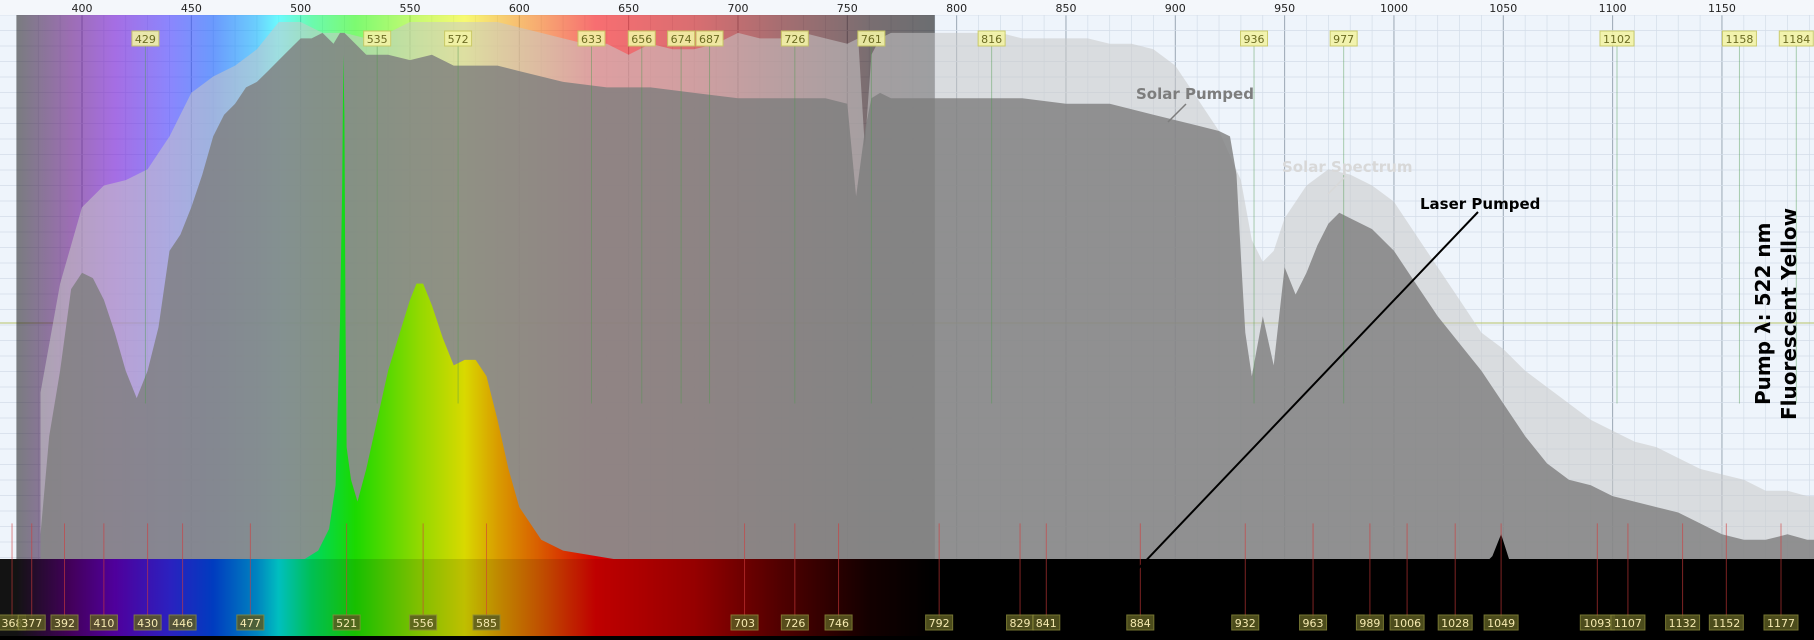  I want to click on top-peak-label: 429, so click(145, 38).